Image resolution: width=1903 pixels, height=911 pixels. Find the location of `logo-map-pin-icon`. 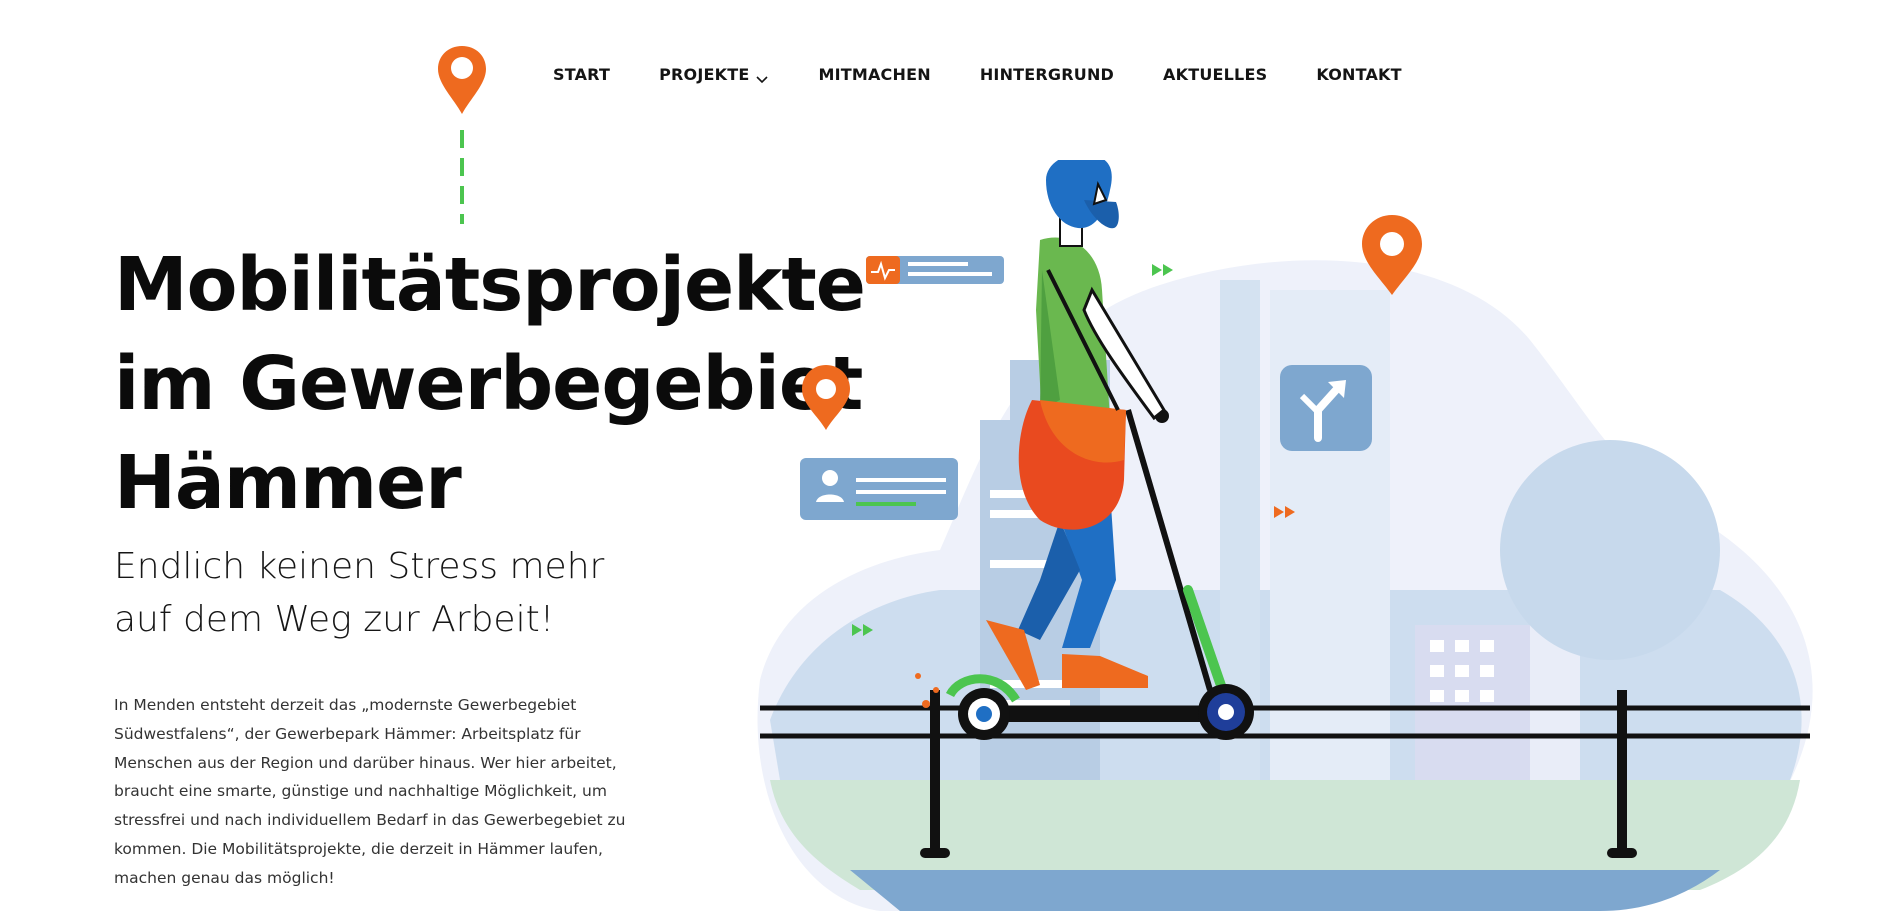

logo-map-pin-icon is located at coordinates (462, 139).